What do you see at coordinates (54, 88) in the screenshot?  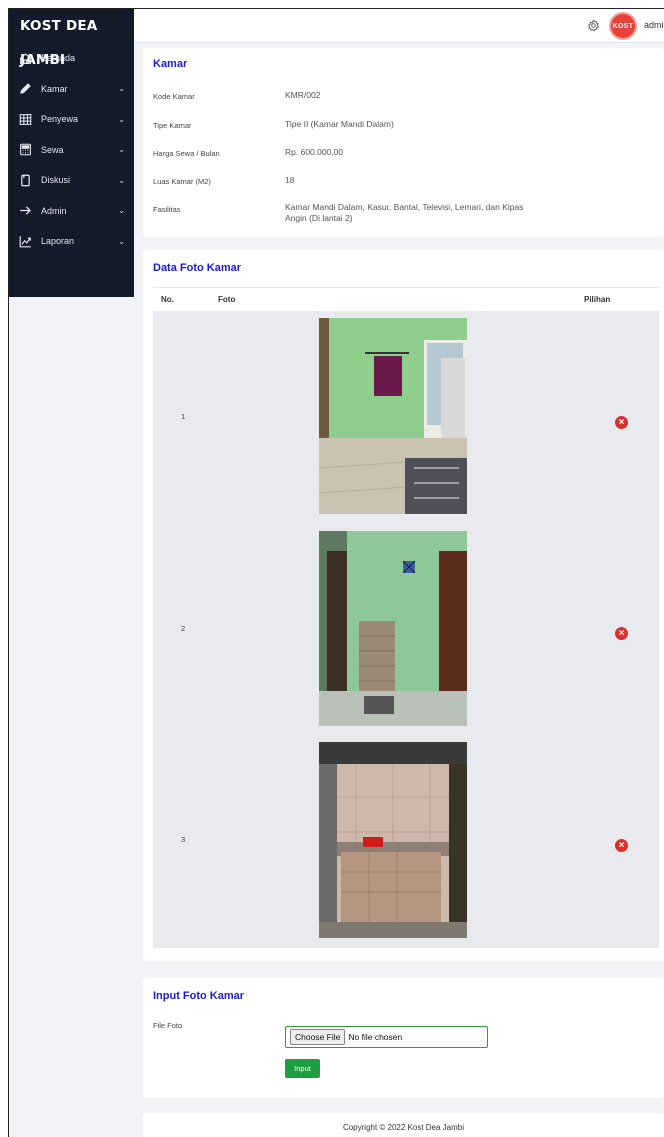 I see `sidebar-item-label: Kamar` at bounding box center [54, 88].